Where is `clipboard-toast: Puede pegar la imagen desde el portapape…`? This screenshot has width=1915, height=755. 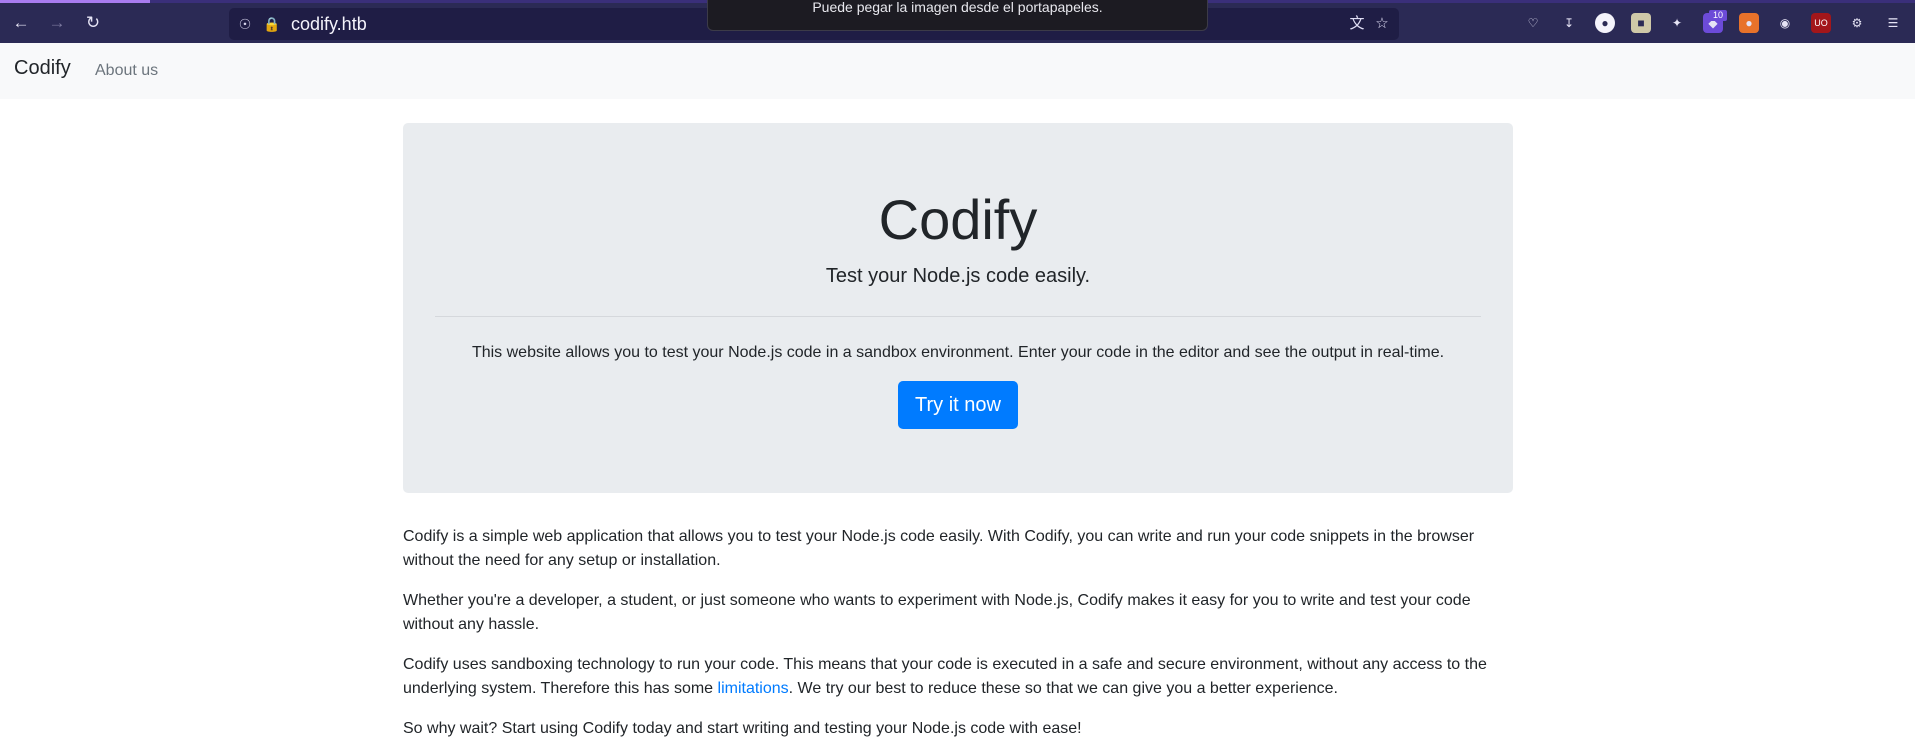
clipboard-toast: Puede pegar la imagen desde el portapape… is located at coordinates (957, 15).